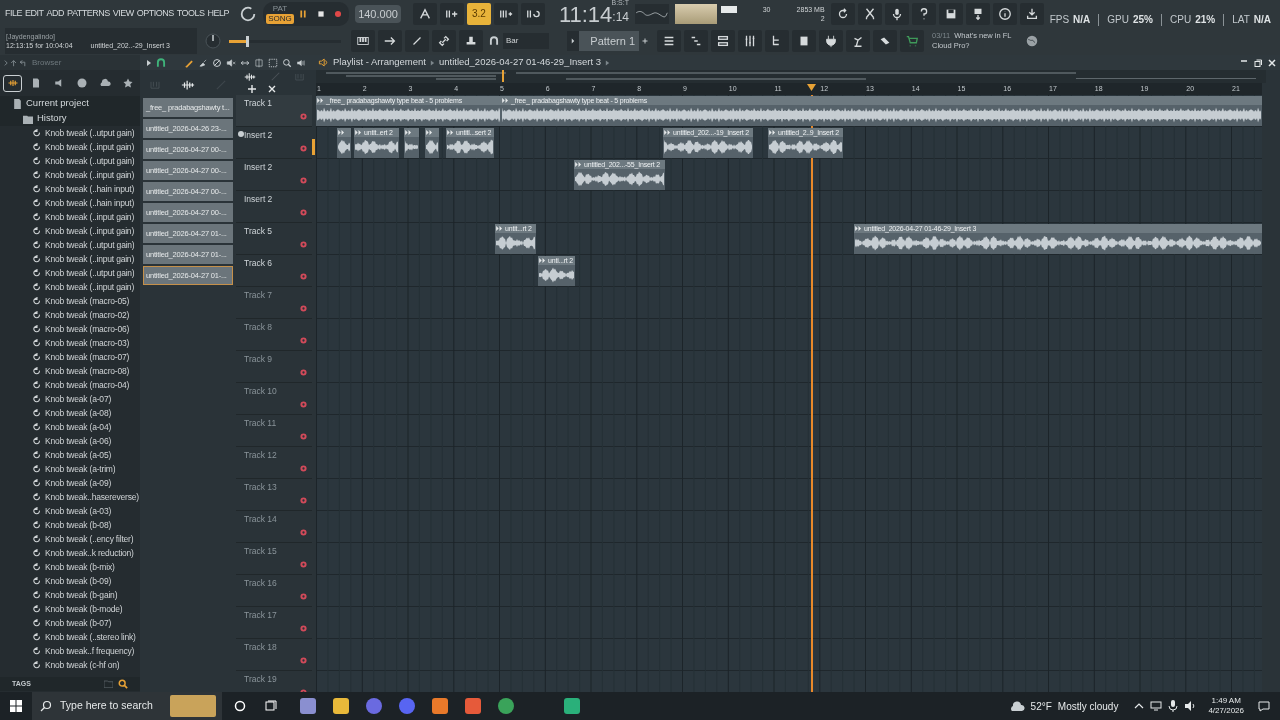  Describe the element at coordinates (55, 13) in the screenshot. I see `menu-item: ADD` at that location.